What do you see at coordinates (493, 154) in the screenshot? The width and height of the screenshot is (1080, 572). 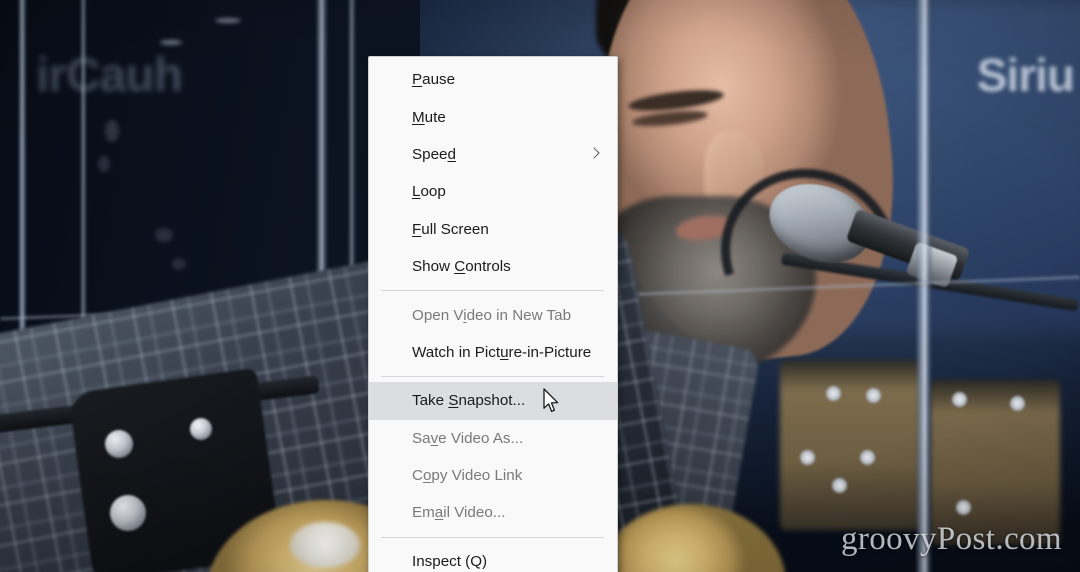 I see `menu-item-speed: Speed` at bounding box center [493, 154].